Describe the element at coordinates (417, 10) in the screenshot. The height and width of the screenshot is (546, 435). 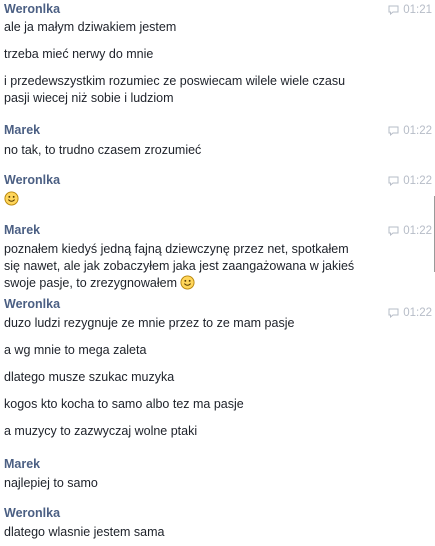
I see `timestamp-text: 01:21` at that location.